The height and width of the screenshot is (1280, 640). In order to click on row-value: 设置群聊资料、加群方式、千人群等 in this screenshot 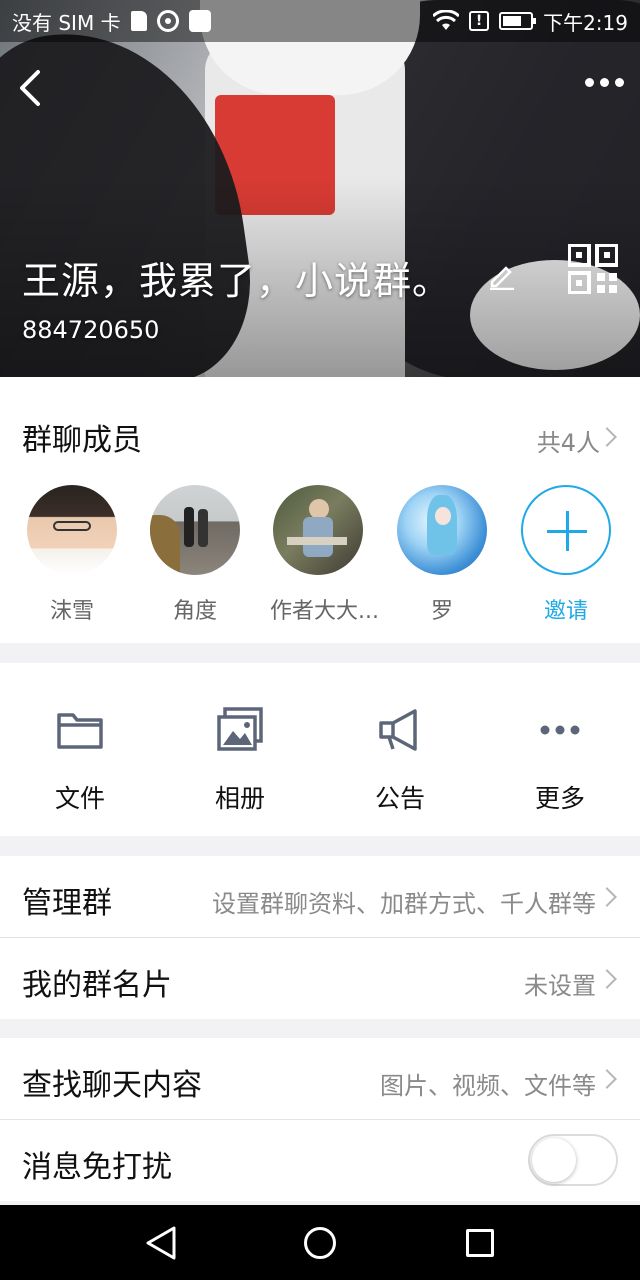, I will do `click(404, 904)`.